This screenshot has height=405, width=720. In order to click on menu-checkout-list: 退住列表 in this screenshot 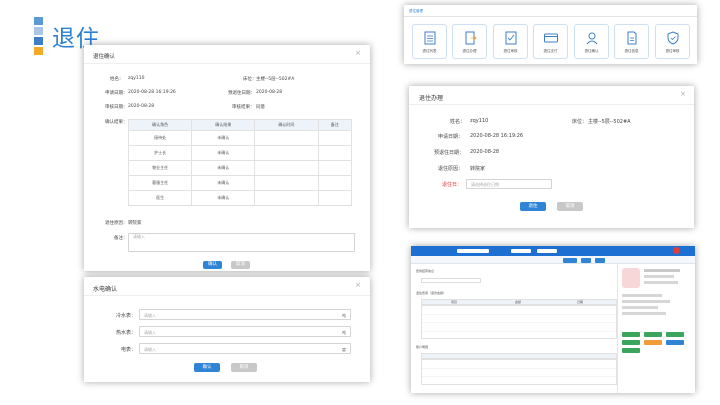, I will do `click(429, 41)`.